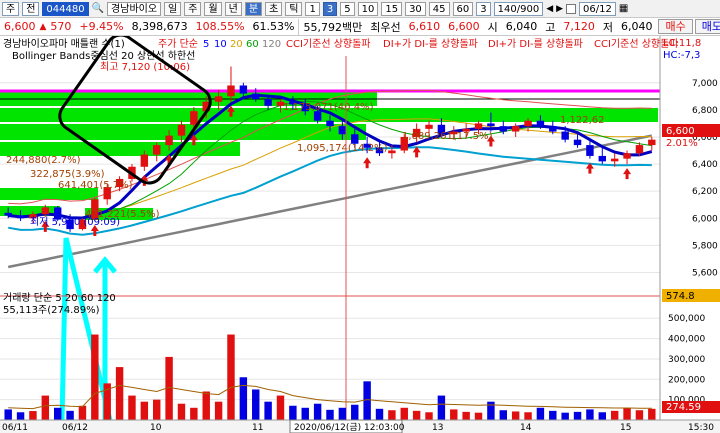  Describe the element at coordinates (623, 8) in the screenshot. I see `settings-icon: ▦` at that location.